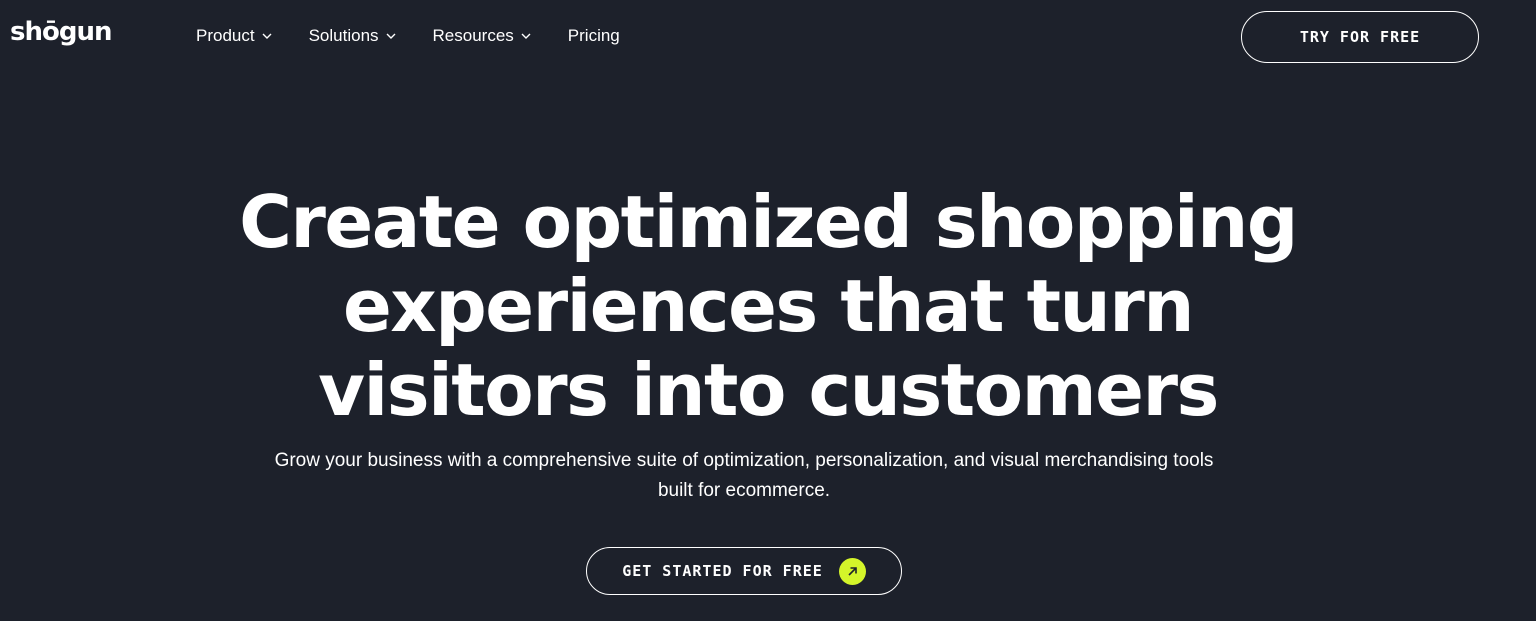 The image size is (1536, 621). I want to click on nav-item-label: Product, so click(225, 35).